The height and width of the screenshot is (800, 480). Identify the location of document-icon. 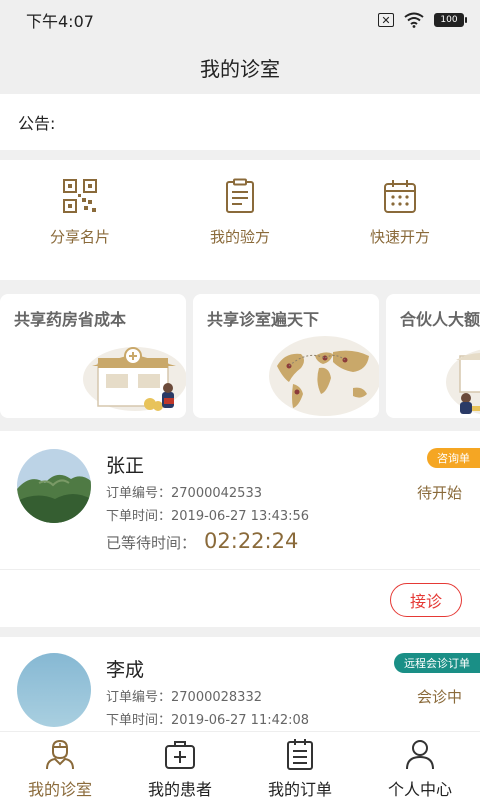
(240, 195).